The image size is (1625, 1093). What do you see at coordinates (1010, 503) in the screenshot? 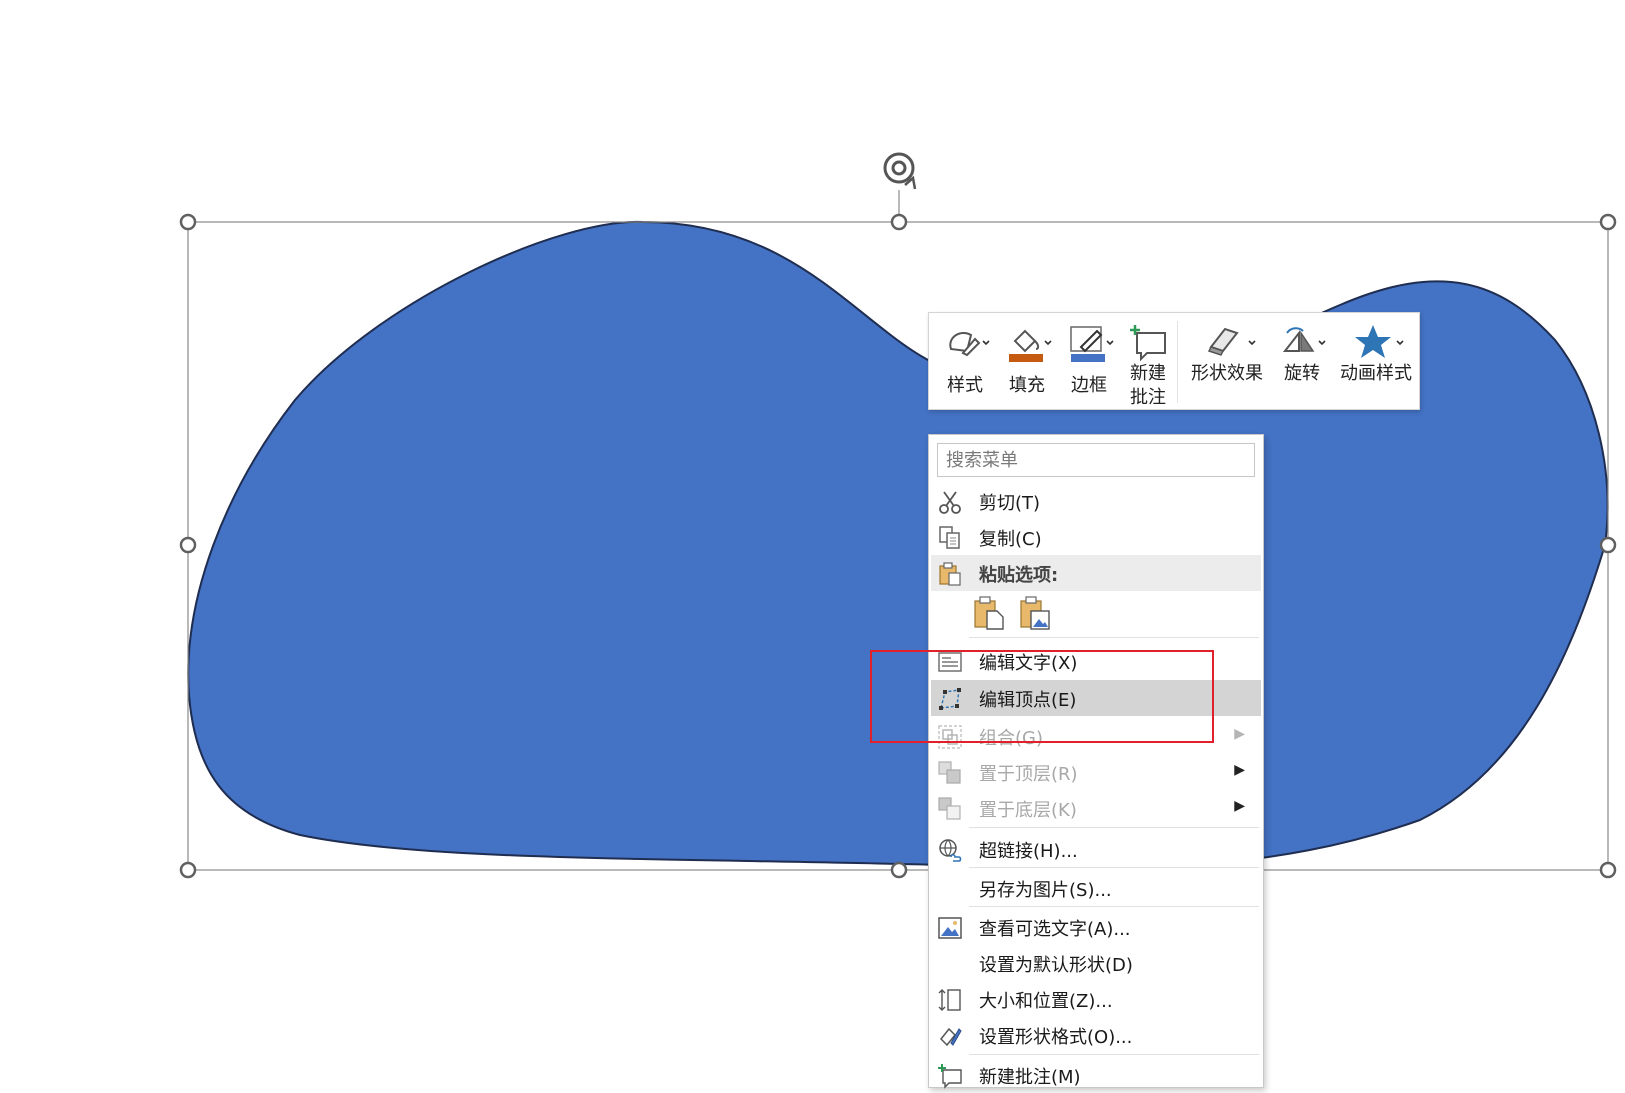
I see `menu-item-label: 剪切(T)` at bounding box center [1010, 503].